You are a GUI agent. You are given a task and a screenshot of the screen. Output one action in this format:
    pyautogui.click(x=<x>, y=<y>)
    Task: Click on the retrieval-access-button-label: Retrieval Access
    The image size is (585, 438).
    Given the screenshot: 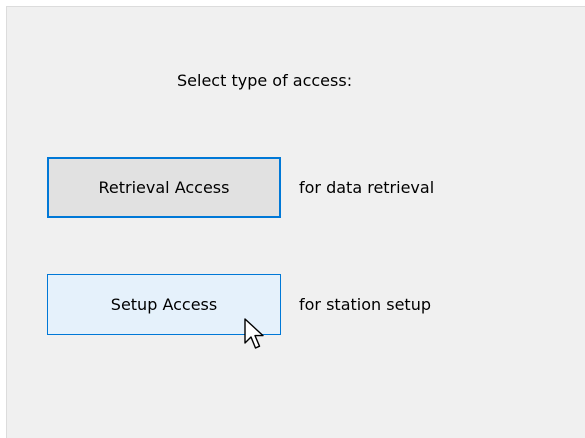 What is the action you would take?
    pyautogui.click(x=164, y=187)
    